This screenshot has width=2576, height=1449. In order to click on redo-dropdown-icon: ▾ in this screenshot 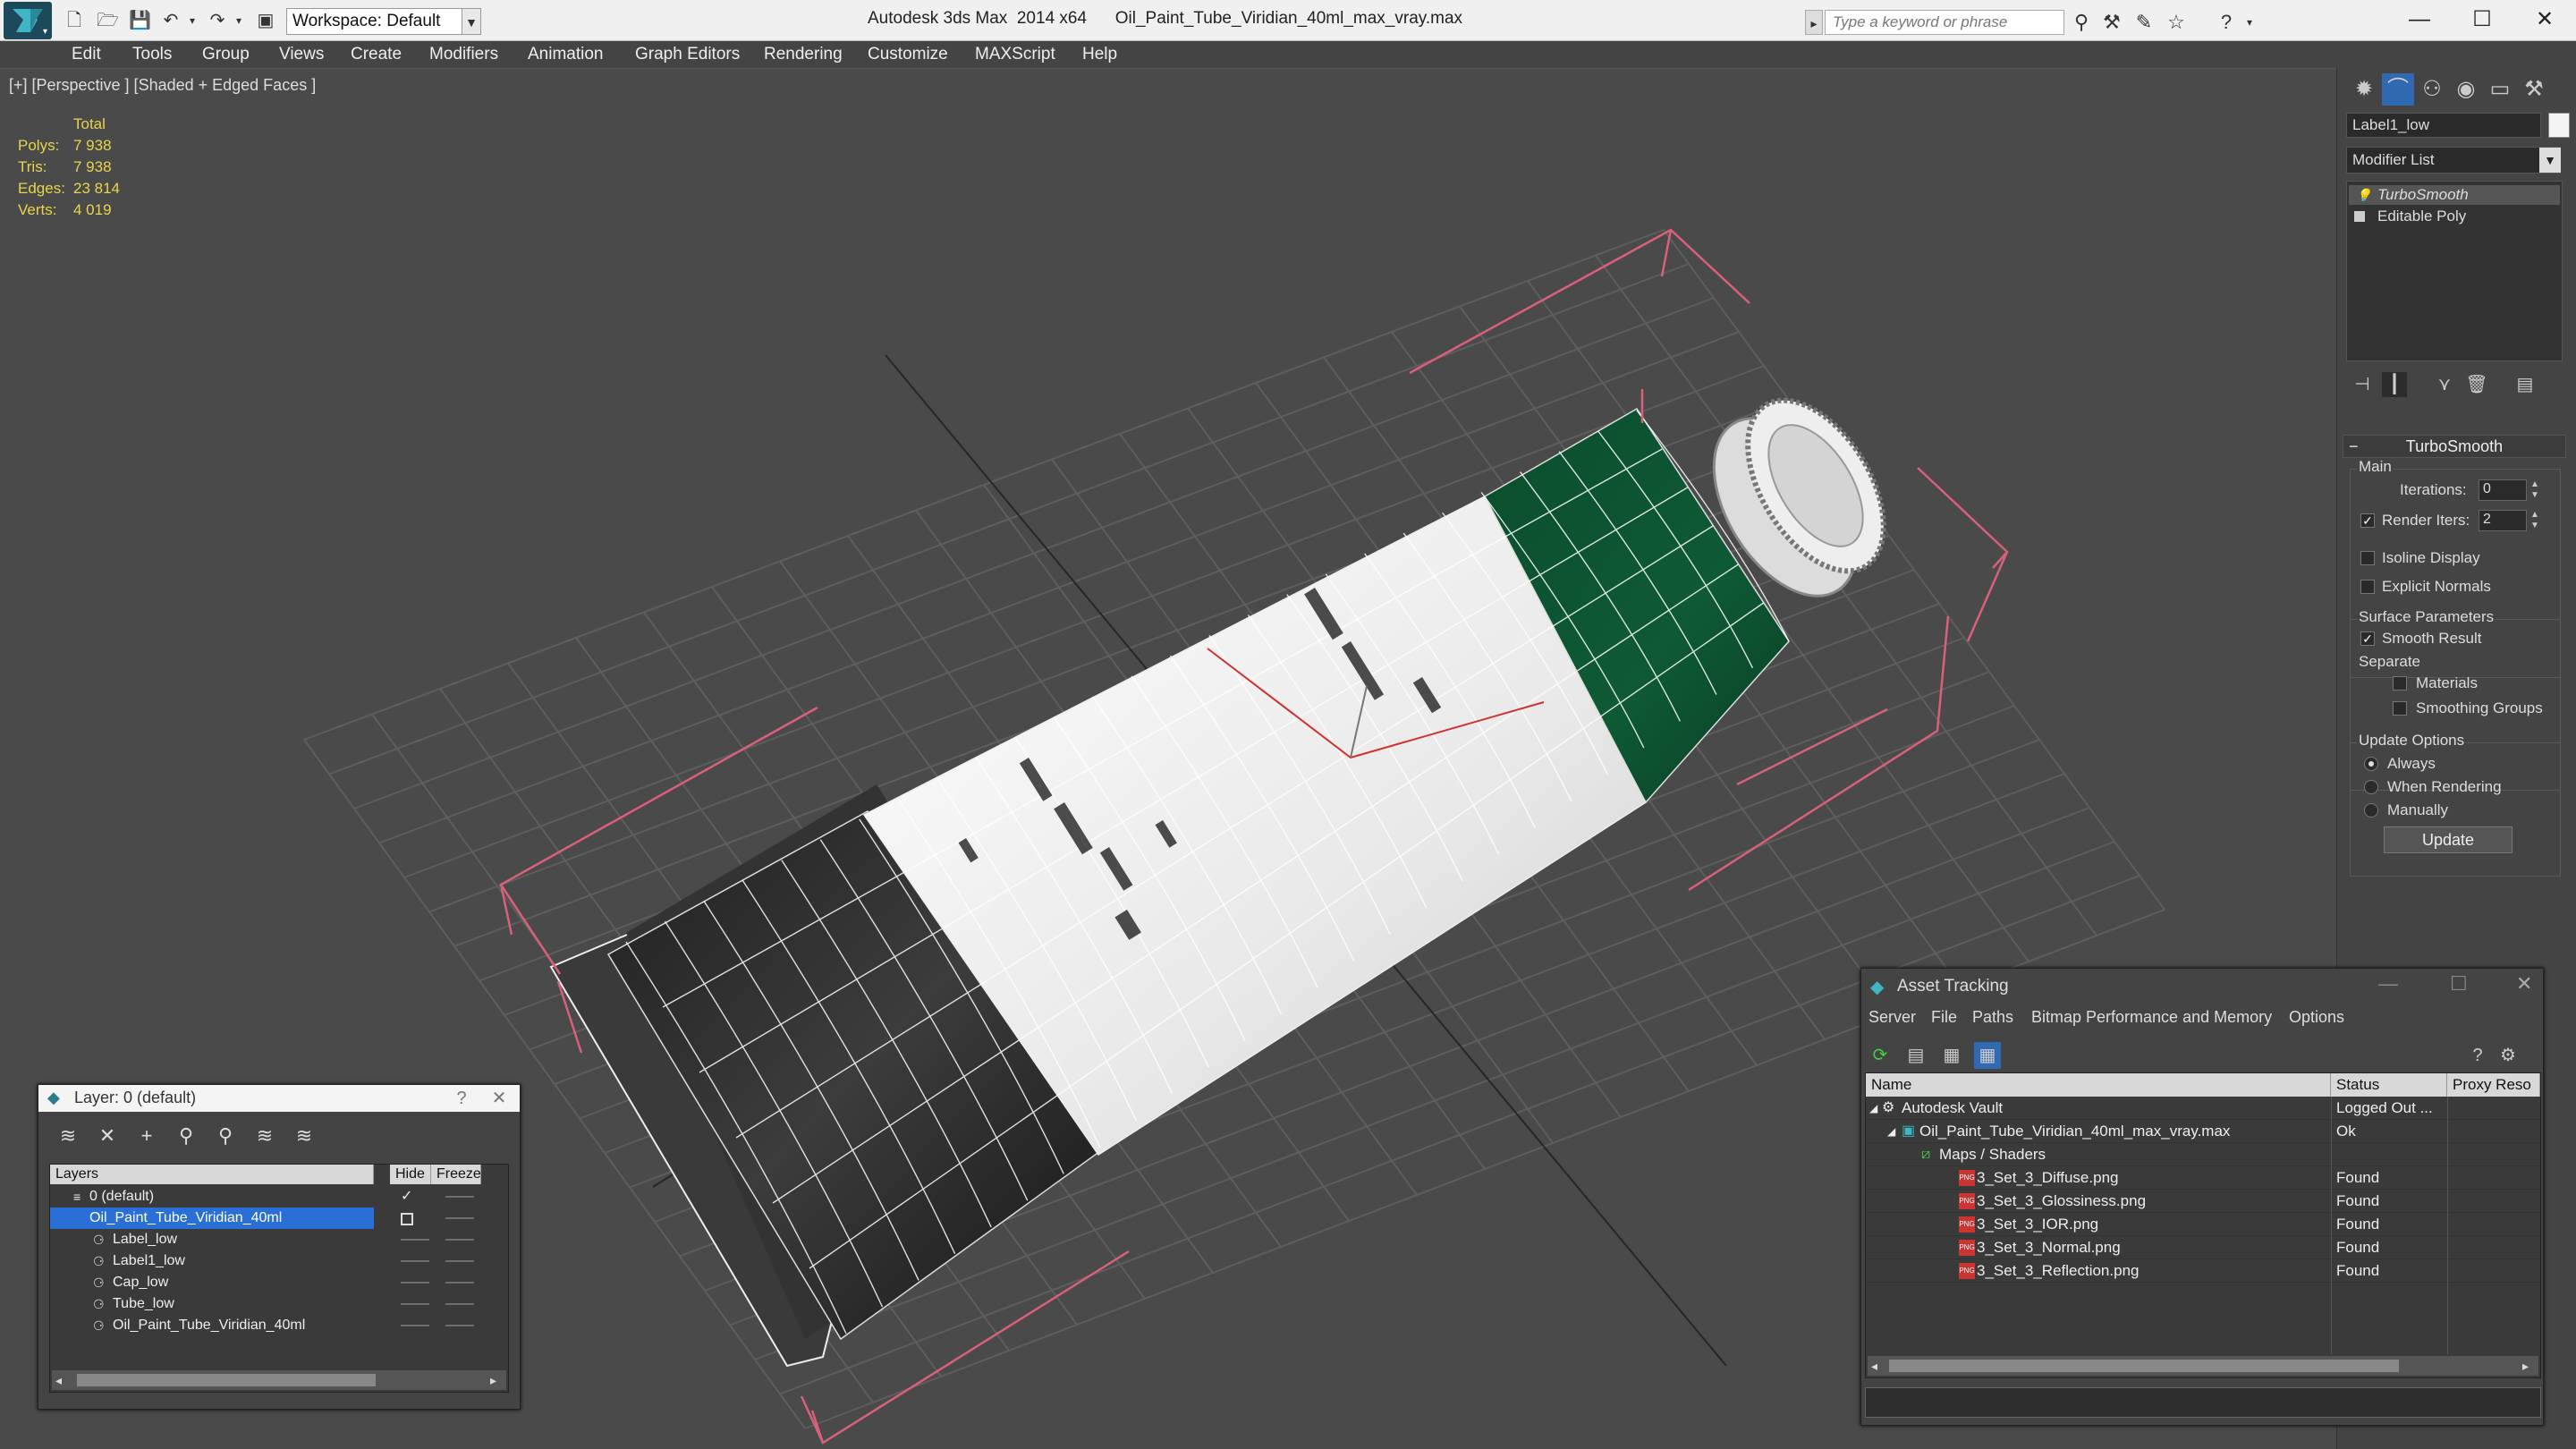, I will do `click(239, 20)`.